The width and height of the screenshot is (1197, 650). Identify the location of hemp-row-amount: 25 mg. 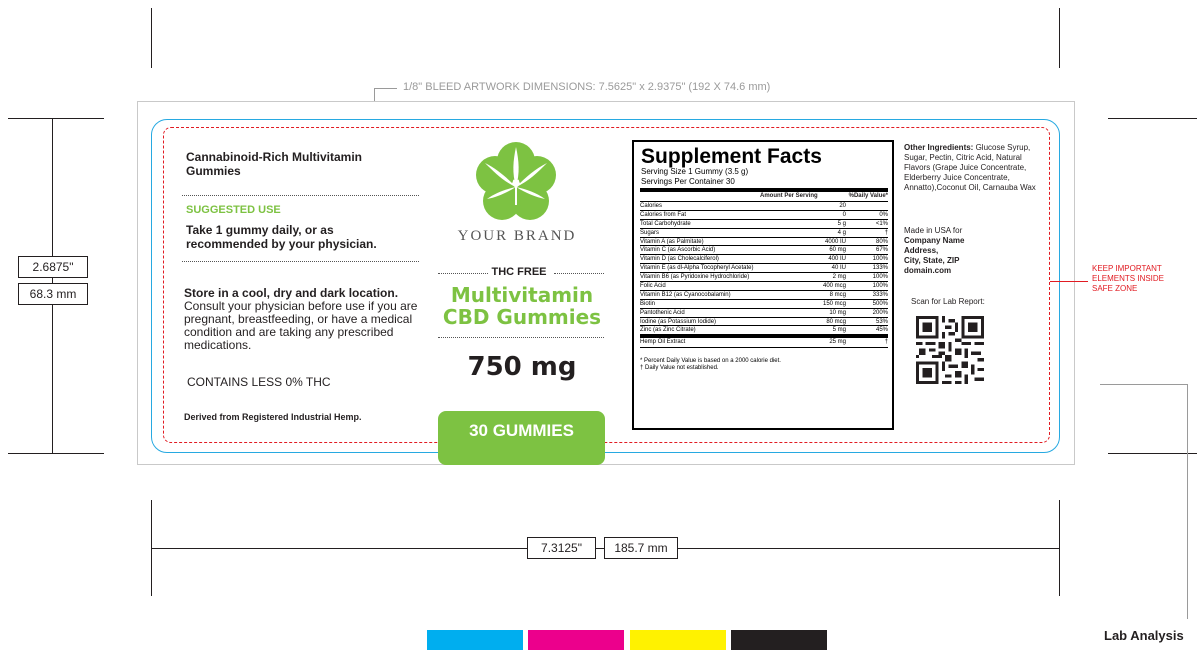
(837, 342).